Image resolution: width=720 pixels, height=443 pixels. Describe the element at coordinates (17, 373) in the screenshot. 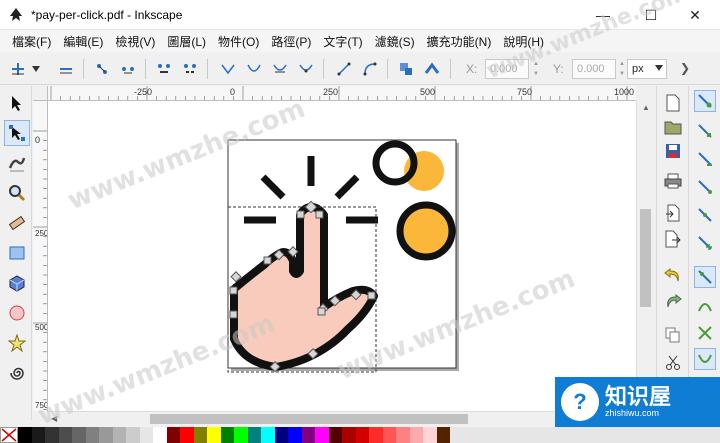

I see `spiral-tool` at that location.